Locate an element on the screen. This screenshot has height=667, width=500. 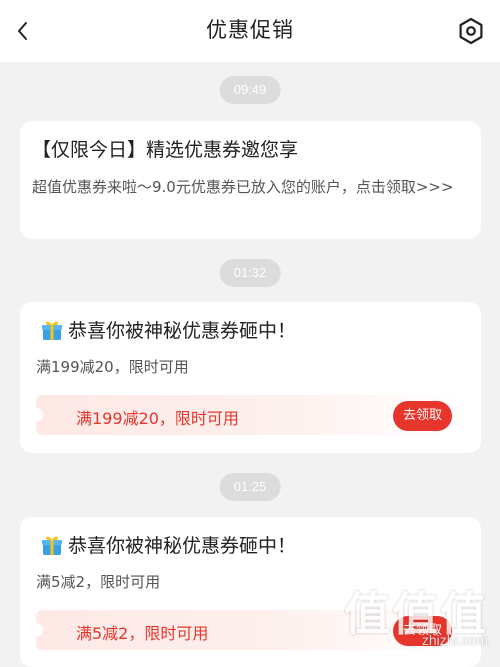
coupon-amount-text: 满5减2，限时可用 is located at coordinates (142, 633).